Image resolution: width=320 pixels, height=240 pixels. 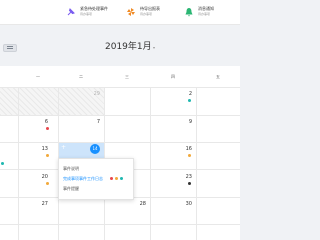 What do you see at coordinates (40, 149) in the screenshot?
I see `day-number: 13` at bounding box center [40, 149].